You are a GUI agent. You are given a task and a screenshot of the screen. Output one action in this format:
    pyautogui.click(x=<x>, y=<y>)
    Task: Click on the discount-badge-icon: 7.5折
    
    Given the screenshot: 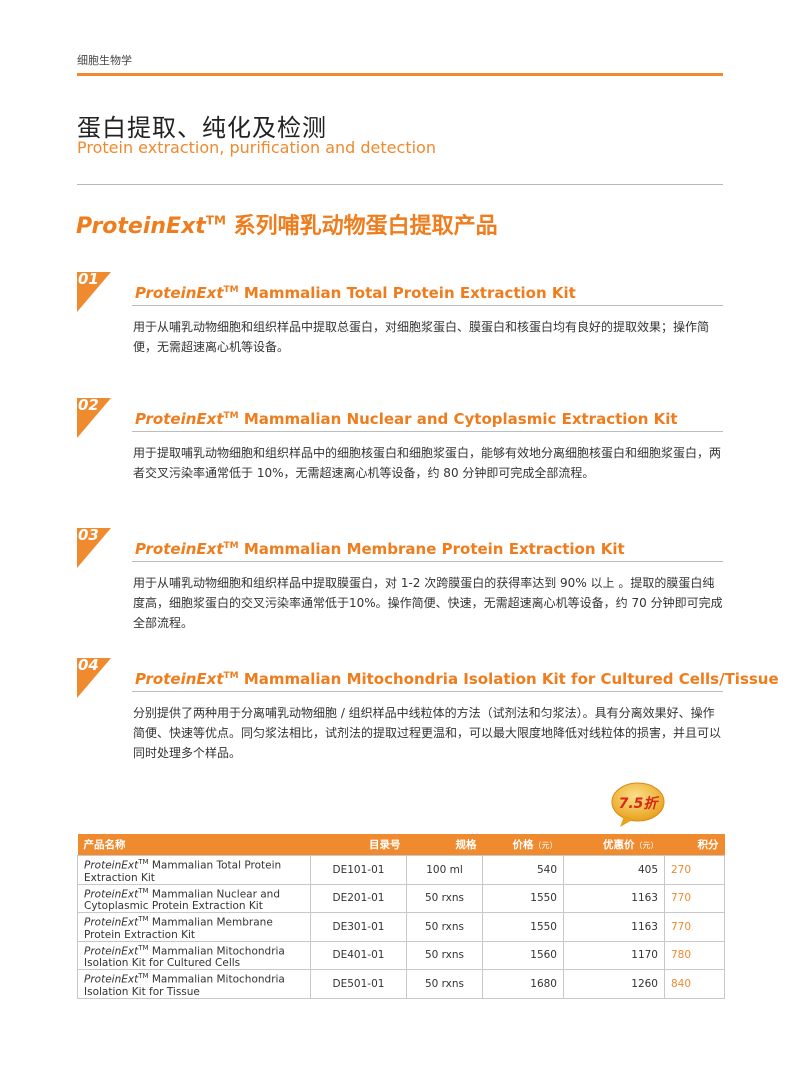 What is the action you would take?
    pyautogui.click(x=638, y=804)
    